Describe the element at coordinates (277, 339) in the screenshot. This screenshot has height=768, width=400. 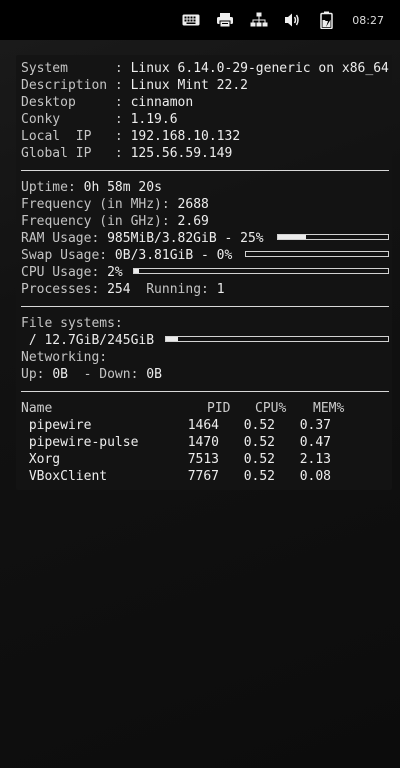
I see `fs-usage-bar` at that location.